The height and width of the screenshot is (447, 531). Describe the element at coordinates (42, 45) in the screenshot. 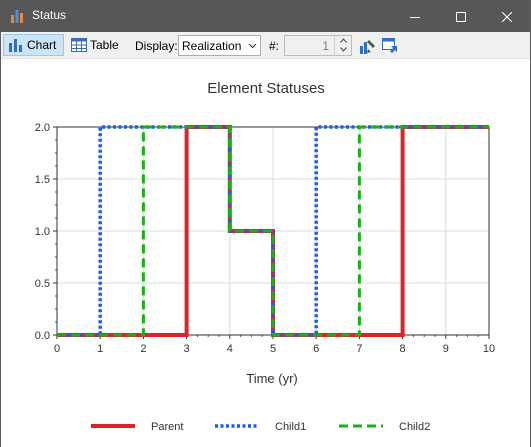

I see `chart-view-label: Chart` at that location.